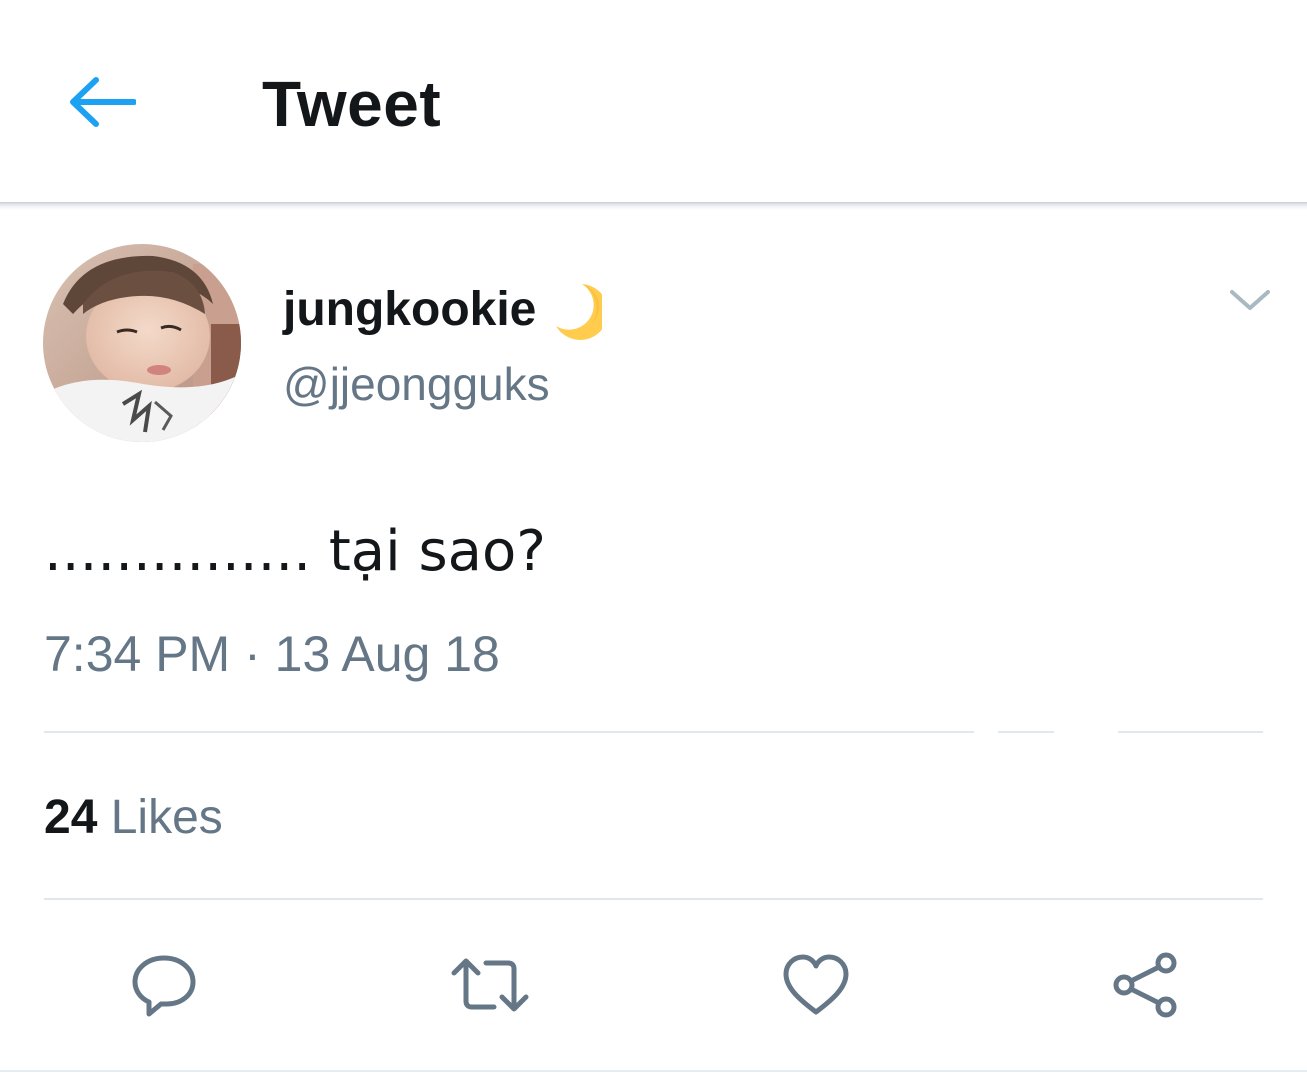 This screenshot has width=1307, height=1080. I want to click on reply-button, so click(164, 987).